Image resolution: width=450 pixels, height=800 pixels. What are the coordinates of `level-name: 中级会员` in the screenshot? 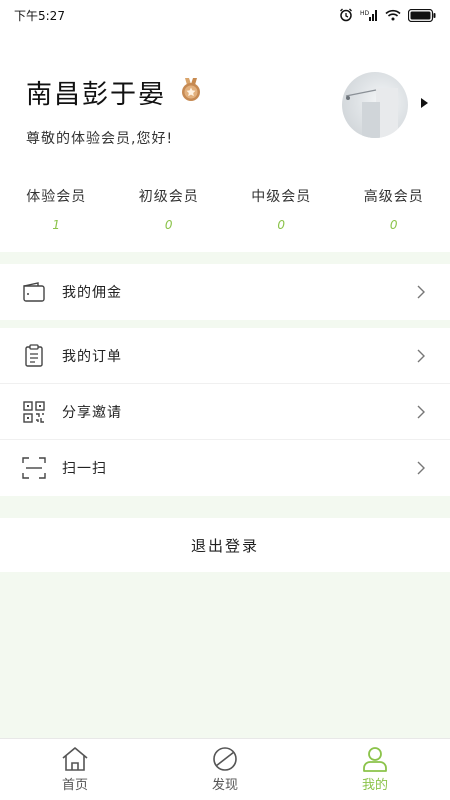 It's located at (281, 197).